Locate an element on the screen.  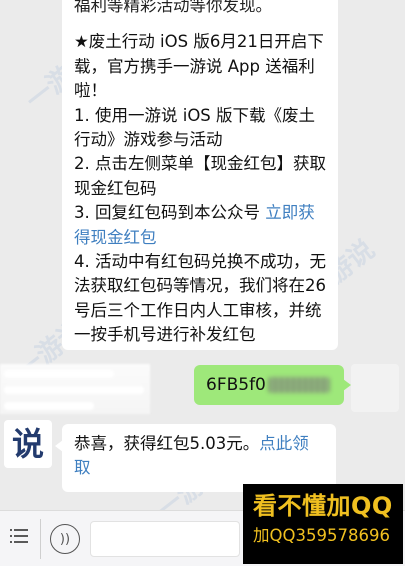
message-partial-line: 福利等精彩活动等你发现。 is located at coordinates (173, 7).